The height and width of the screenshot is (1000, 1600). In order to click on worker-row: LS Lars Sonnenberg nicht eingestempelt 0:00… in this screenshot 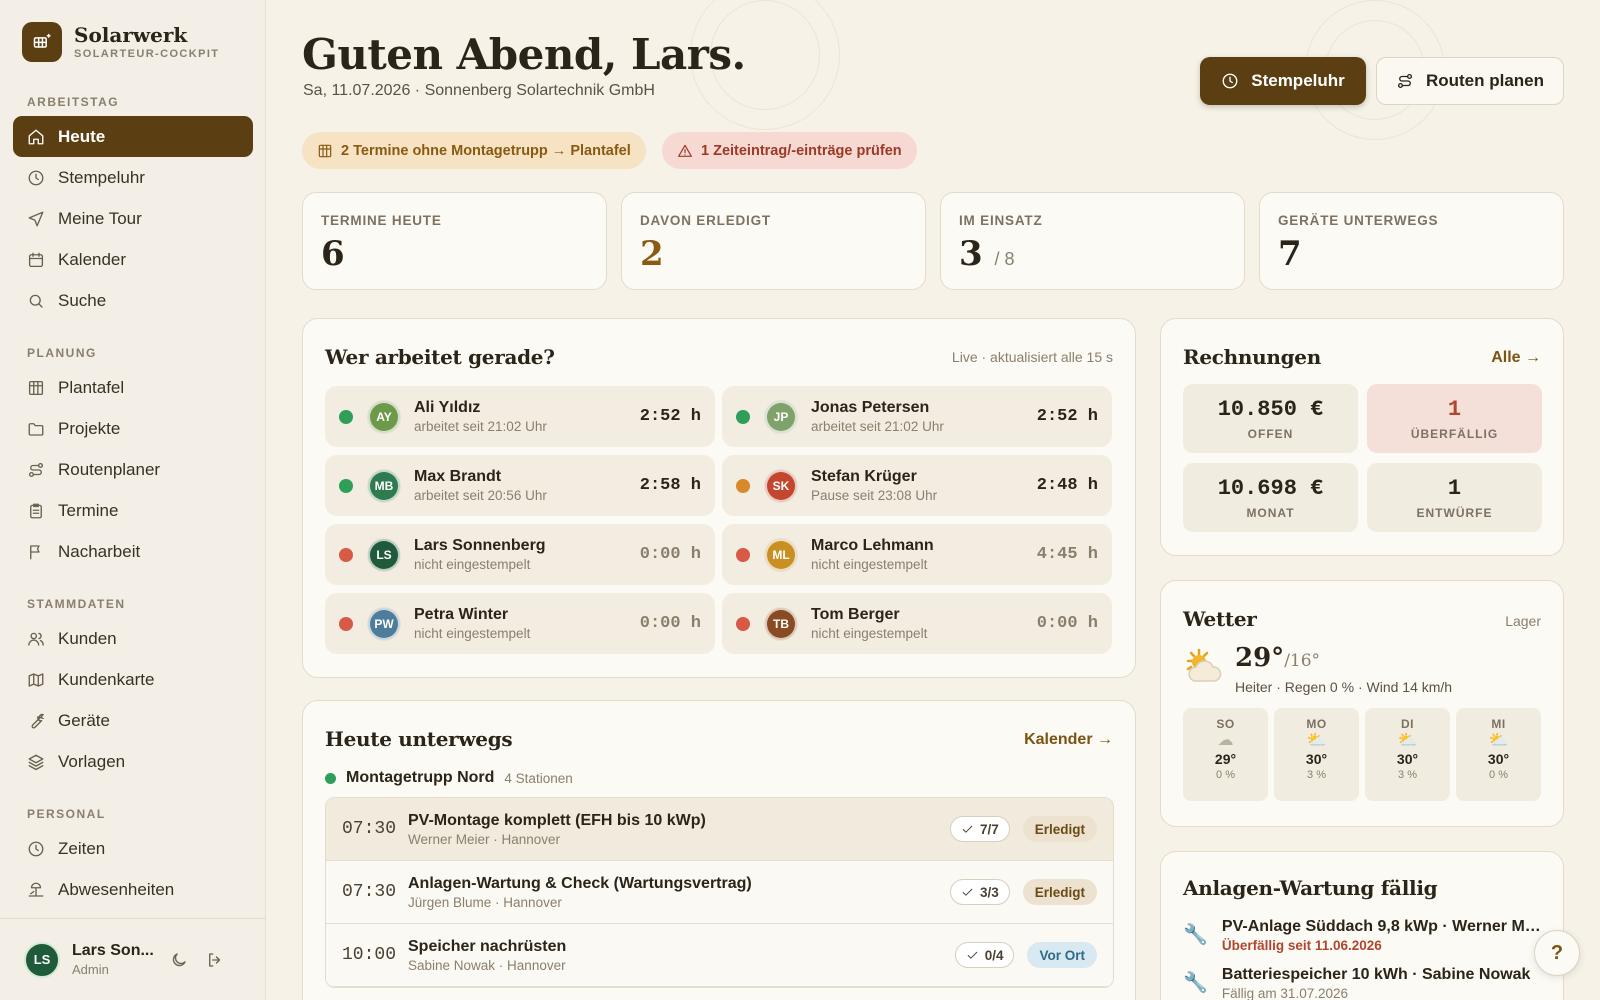, I will do `click(520, 554)`.